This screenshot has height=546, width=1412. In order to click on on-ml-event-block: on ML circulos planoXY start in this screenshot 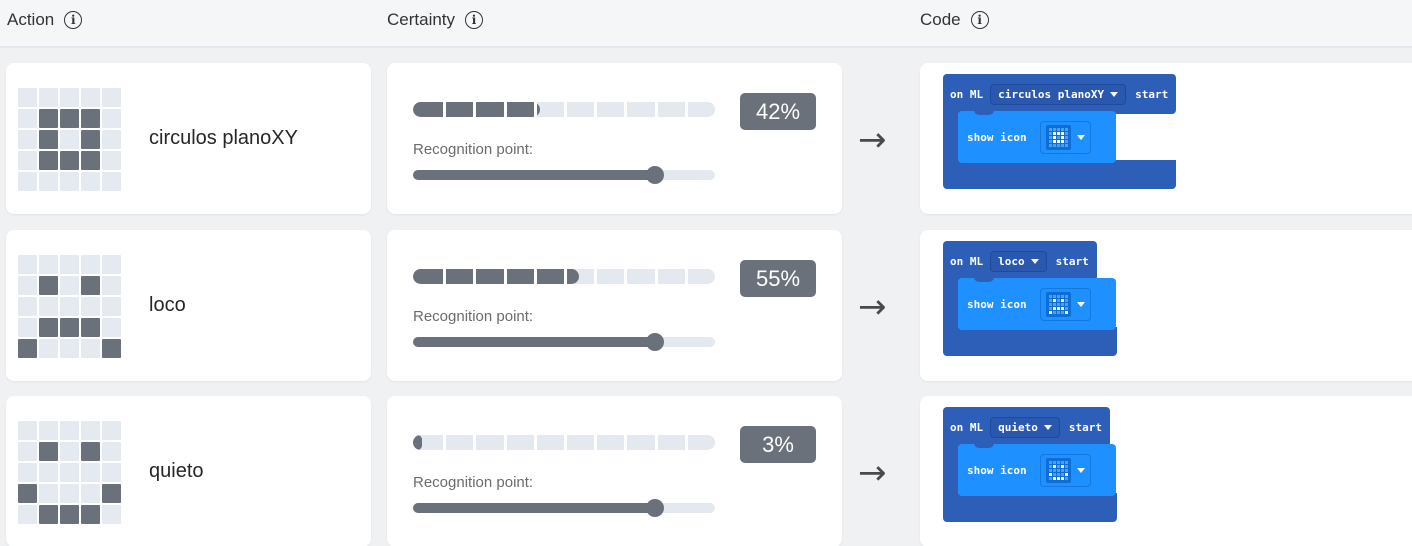, I will do `click(1060, 94)`.